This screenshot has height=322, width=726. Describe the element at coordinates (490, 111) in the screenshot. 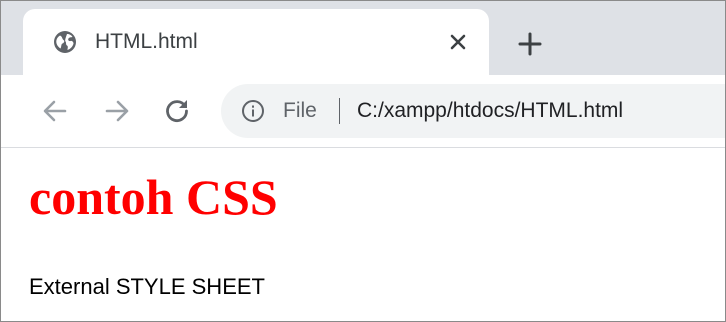

I see `url-text: C:/xampp/htdocs/HTML.html` at that location.